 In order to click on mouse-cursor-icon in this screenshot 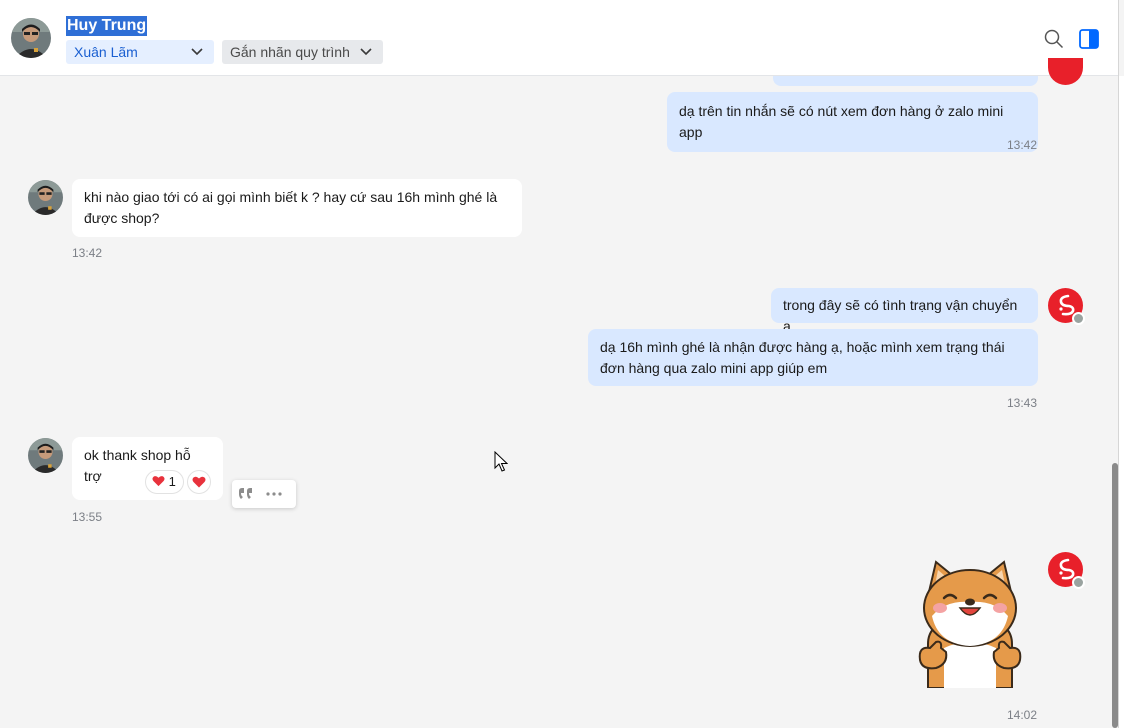, I will do `click(501, 461)`.